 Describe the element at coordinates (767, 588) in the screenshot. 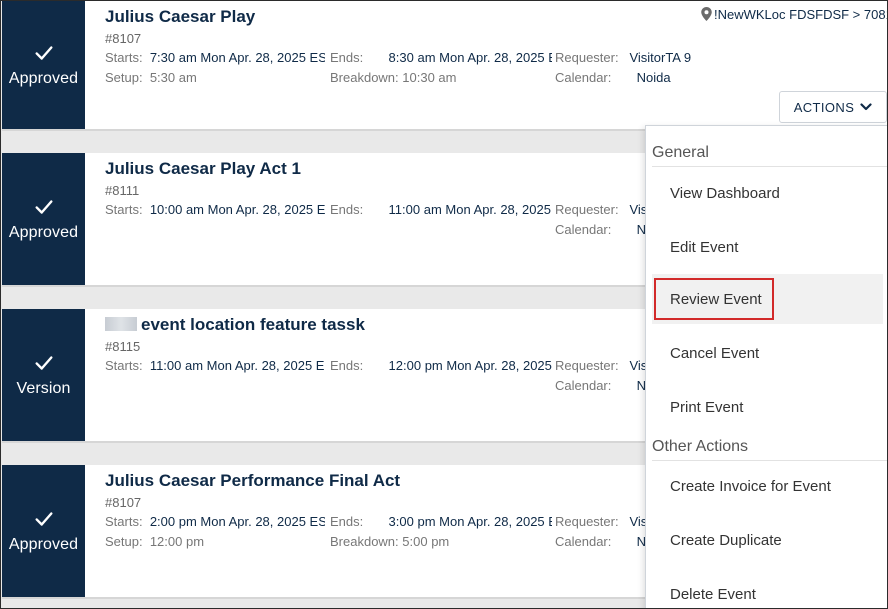

I see `menu-item-delete-event: Delete Event` at that location.